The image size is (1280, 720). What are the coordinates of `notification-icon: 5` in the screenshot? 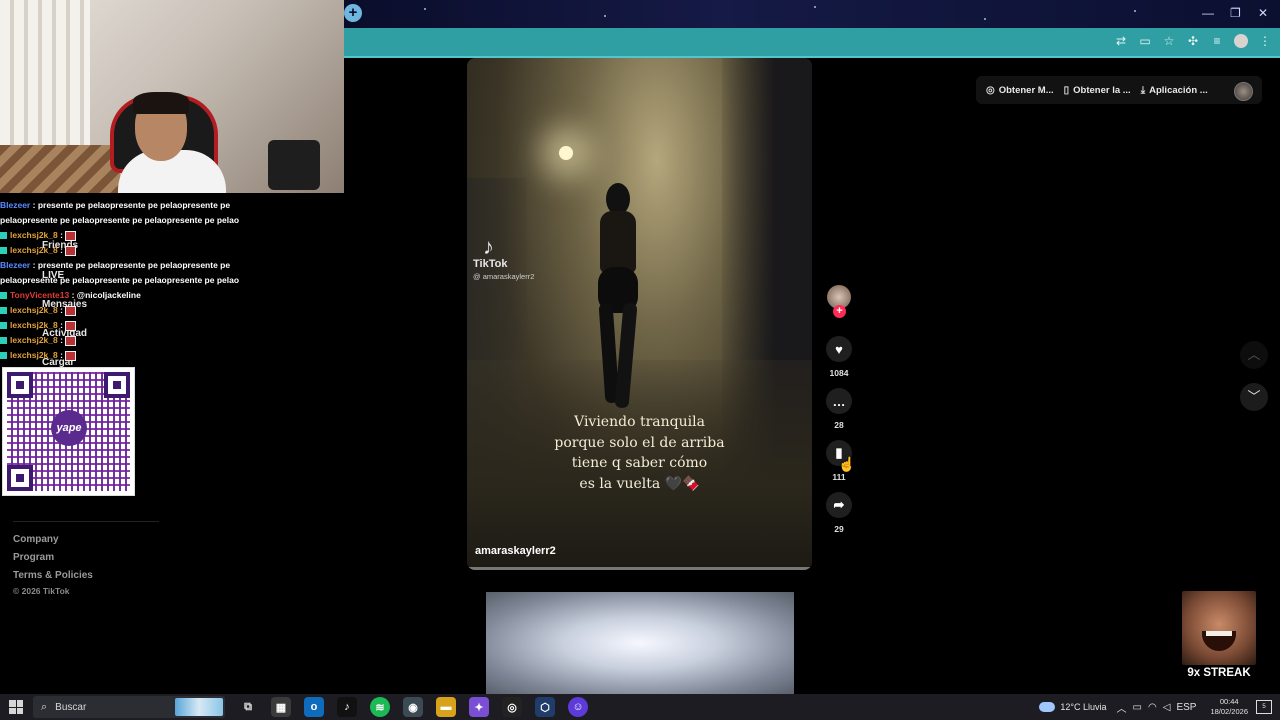 It's located at (1264, 707).